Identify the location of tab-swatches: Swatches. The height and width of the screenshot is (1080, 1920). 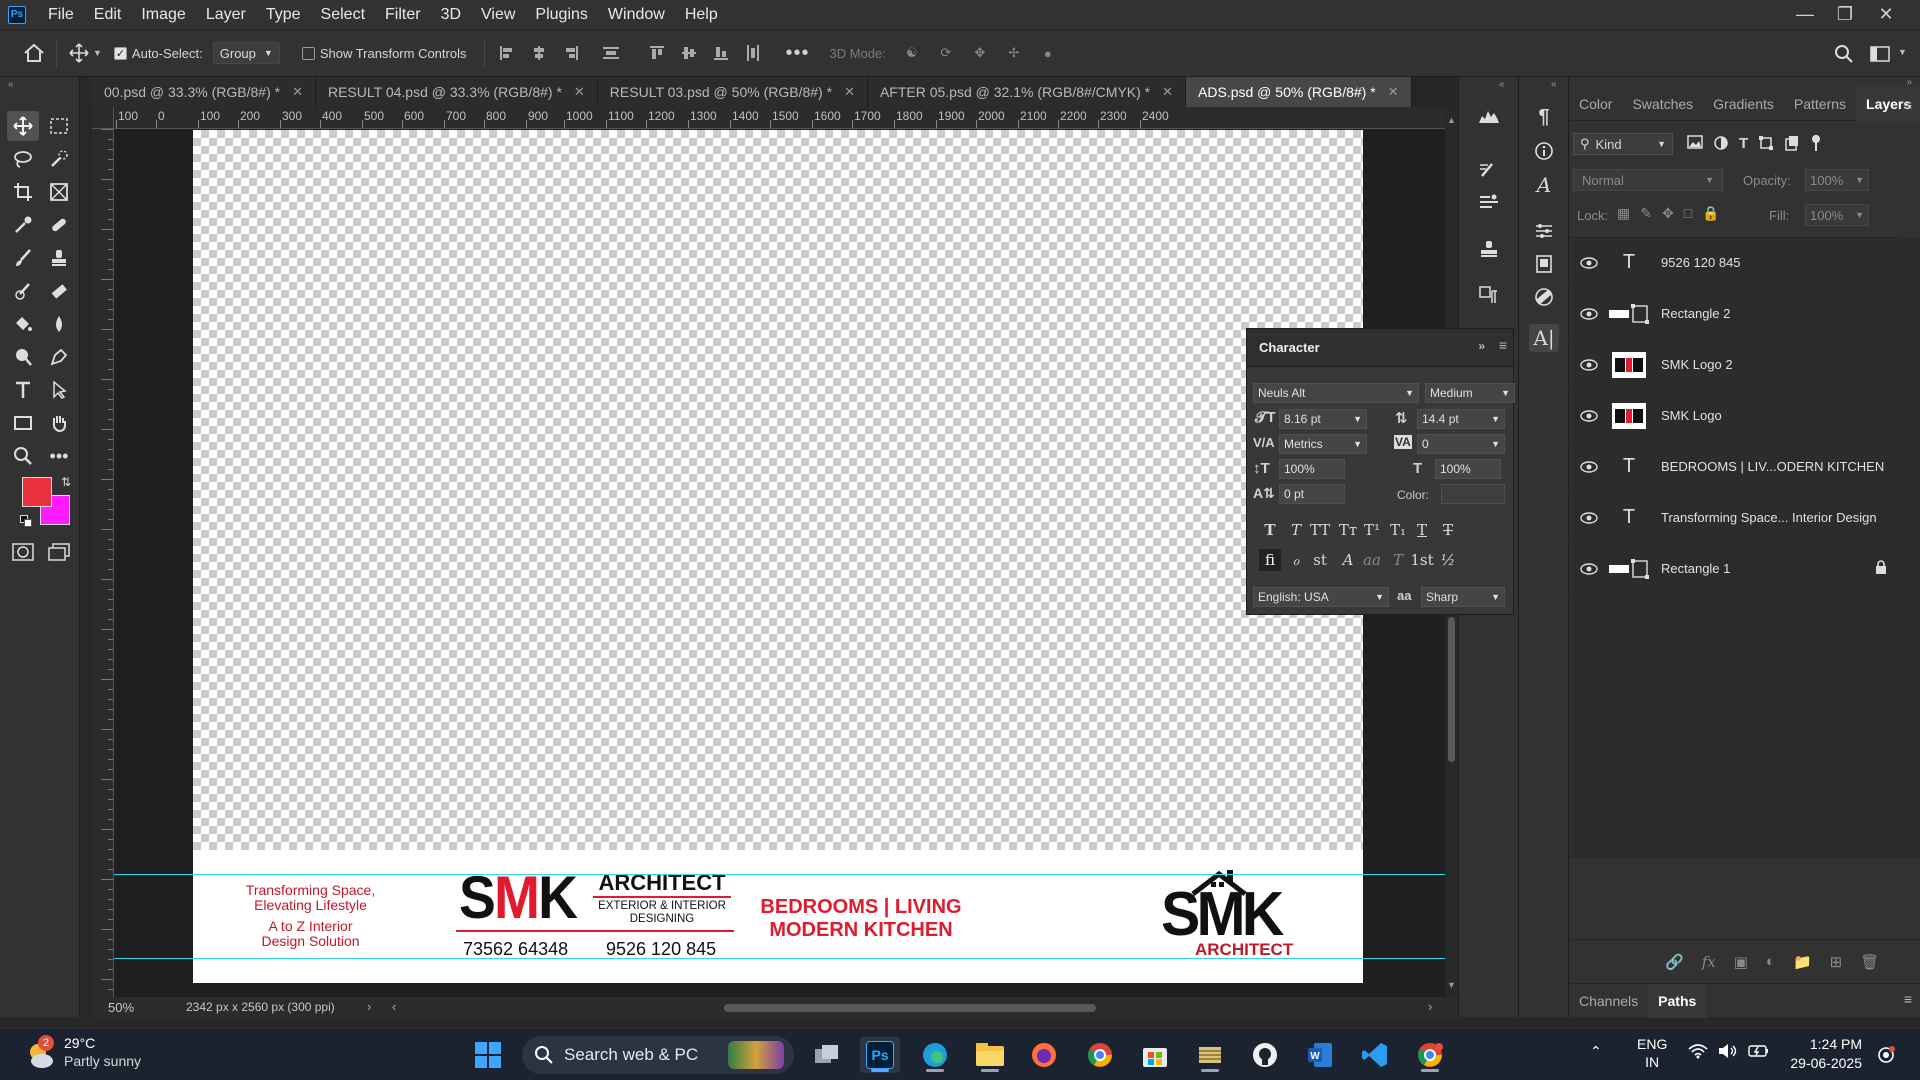
(1662, 104).